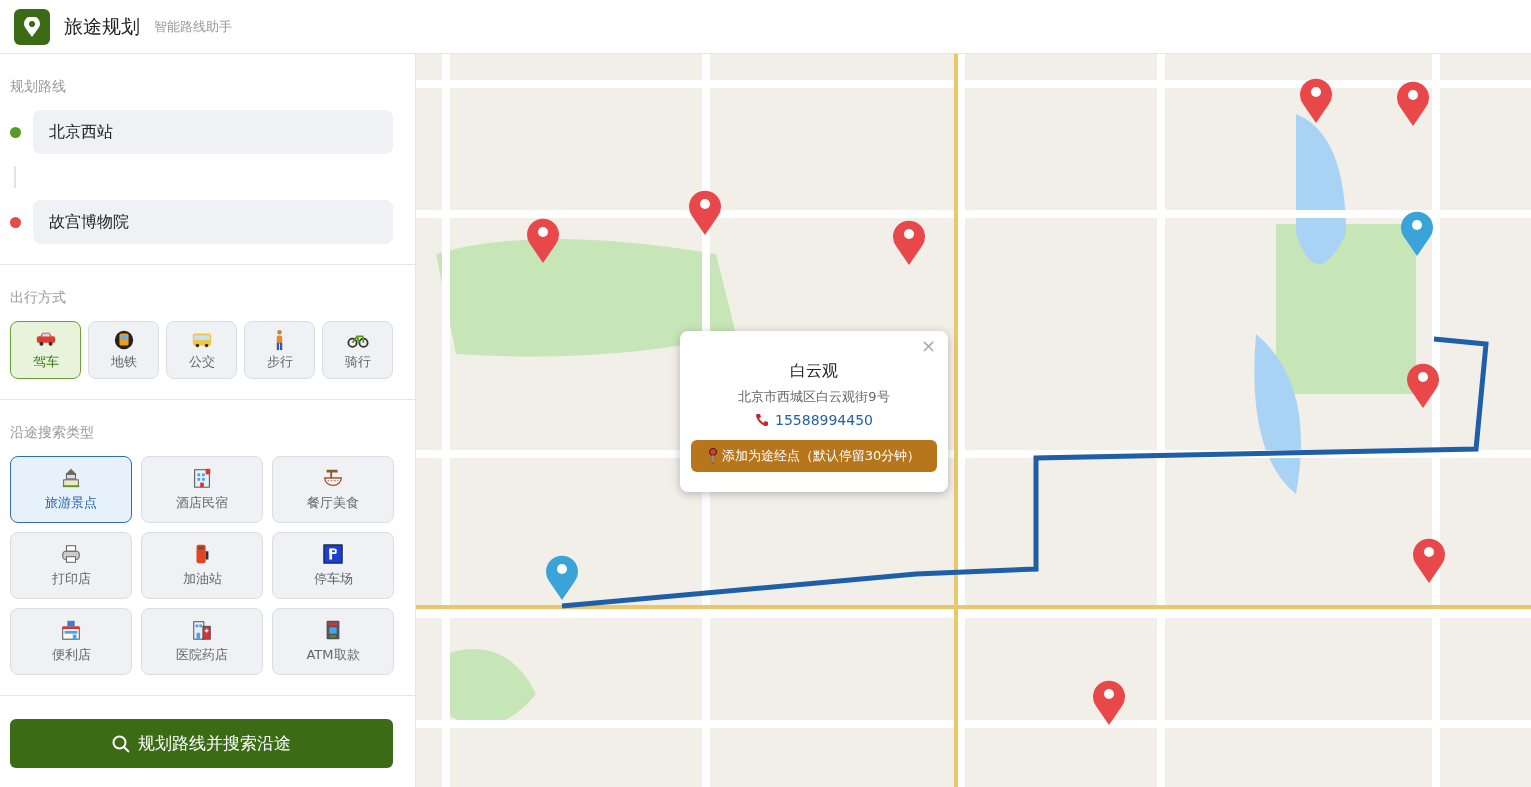  What do you see at coordinates (71, 630) in the screenshot?
I see `store-icon` at bounding box center [71, 630].